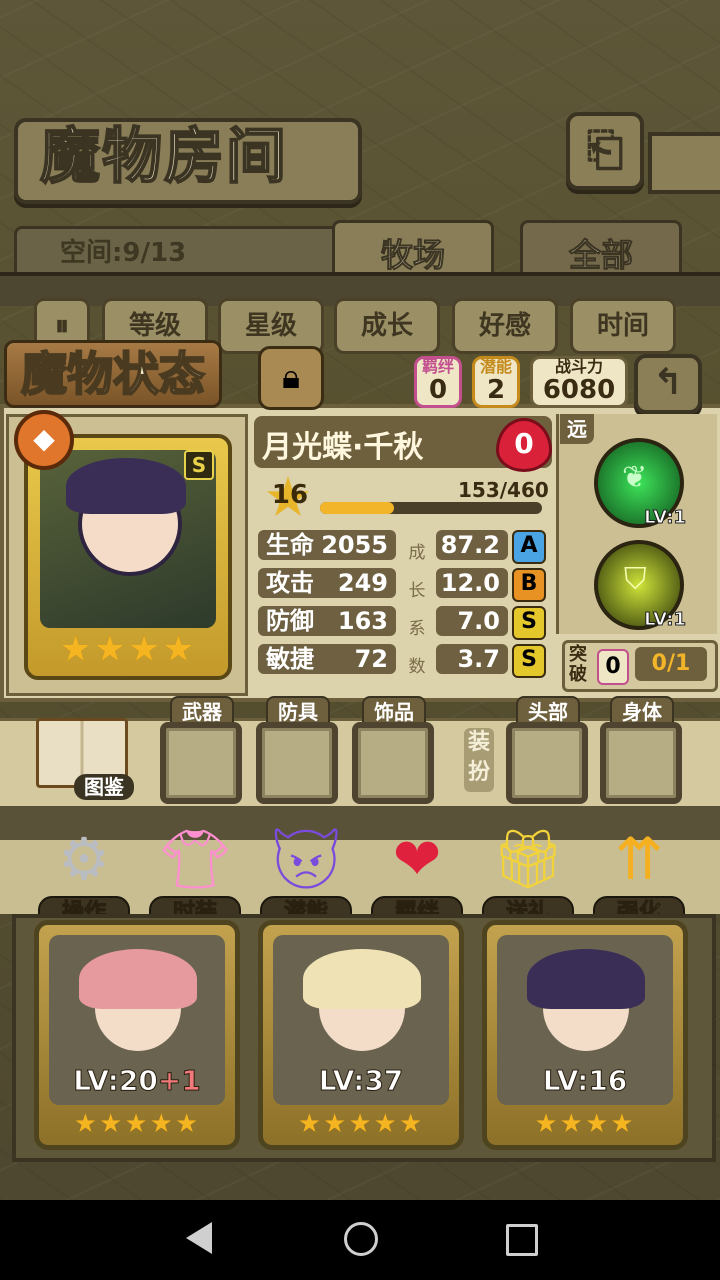 Image resolution: width=720 pixels, height=1280 pixels. I want to click on demon-icon: 👿︎, so click(306, 859).